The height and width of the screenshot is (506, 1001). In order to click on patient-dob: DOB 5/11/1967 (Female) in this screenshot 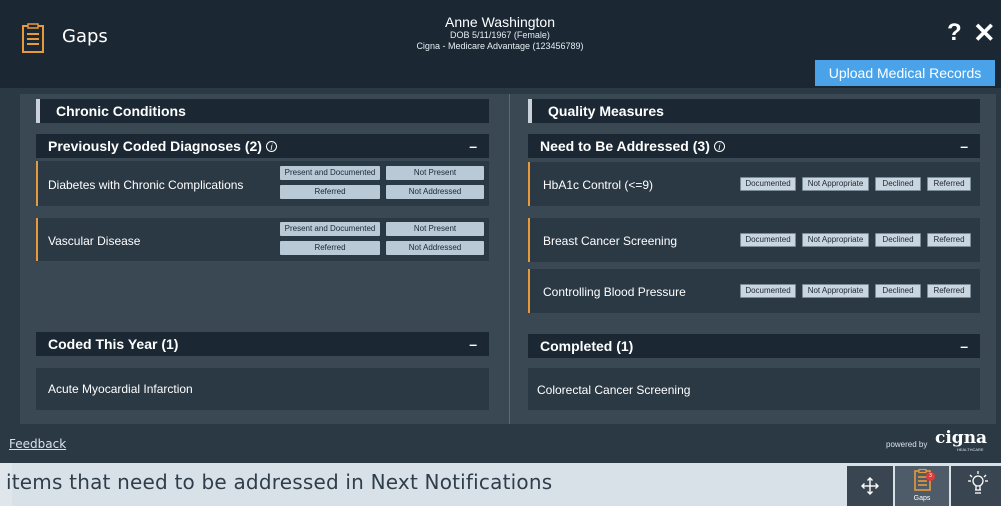, I will do `click(500, 35)`.